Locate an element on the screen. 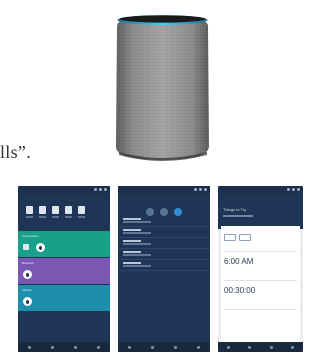  filter-icon-active is located at coordinates (178, 212).